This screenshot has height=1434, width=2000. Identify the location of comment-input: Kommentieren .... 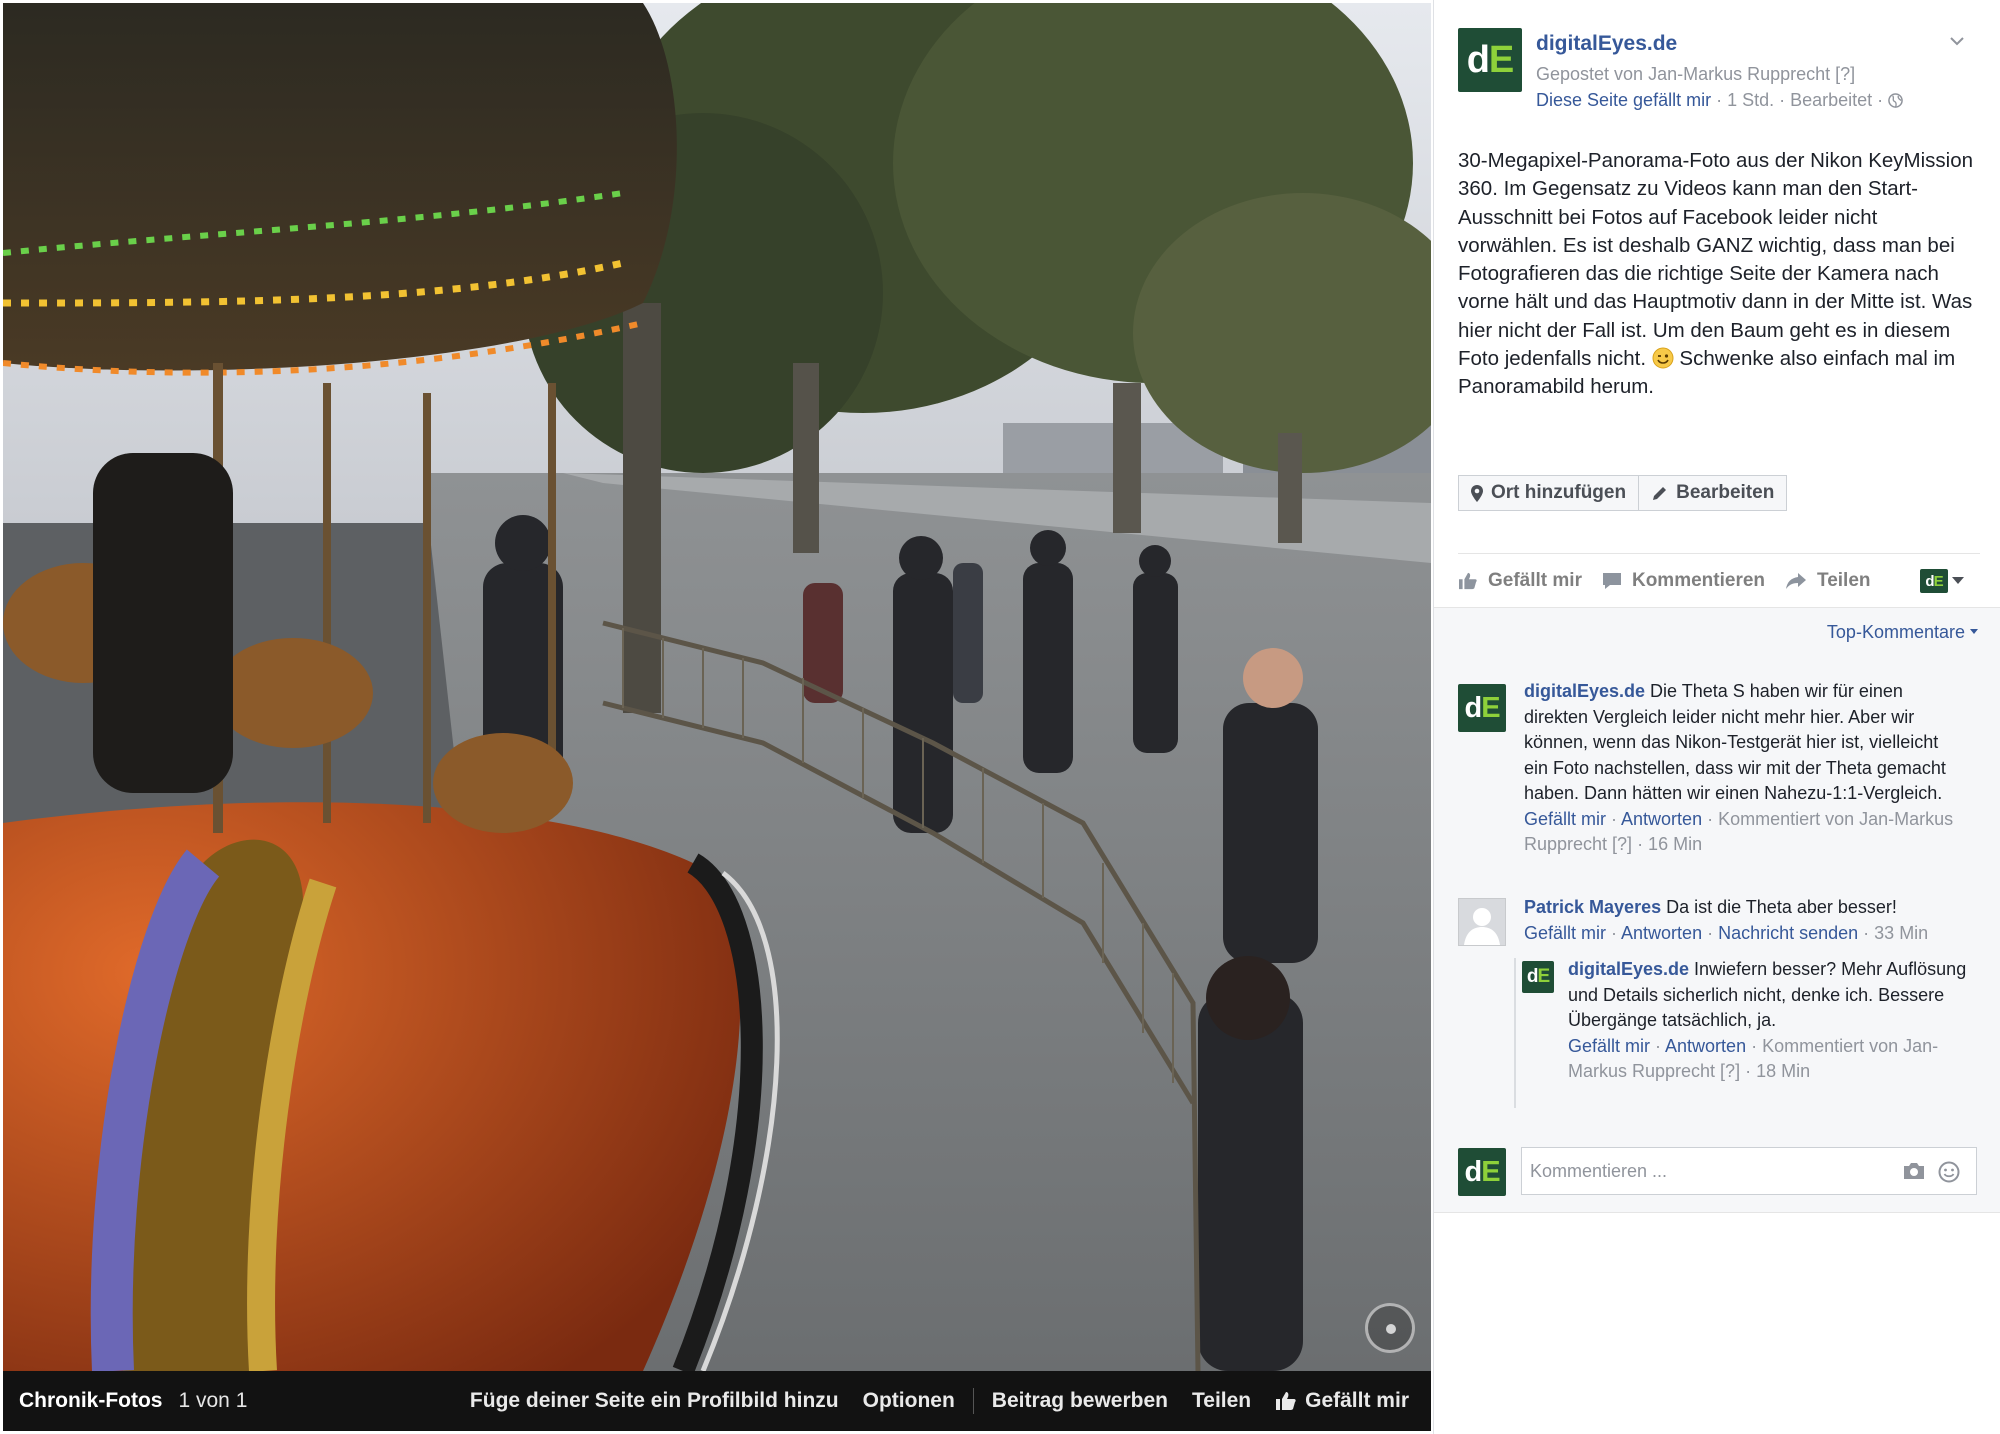
(1749, 1171).